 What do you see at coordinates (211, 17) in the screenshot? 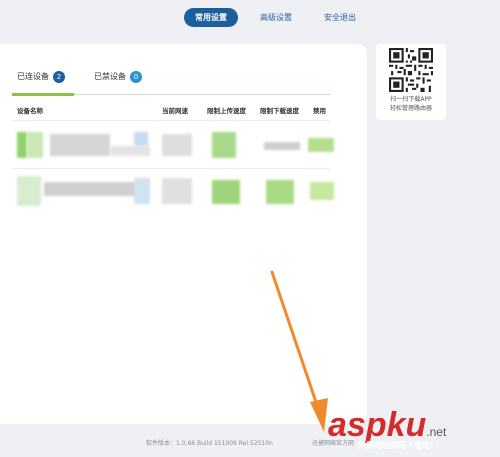
I see `nav-common-settings: 常用设置` at bounding box center [211, 17].